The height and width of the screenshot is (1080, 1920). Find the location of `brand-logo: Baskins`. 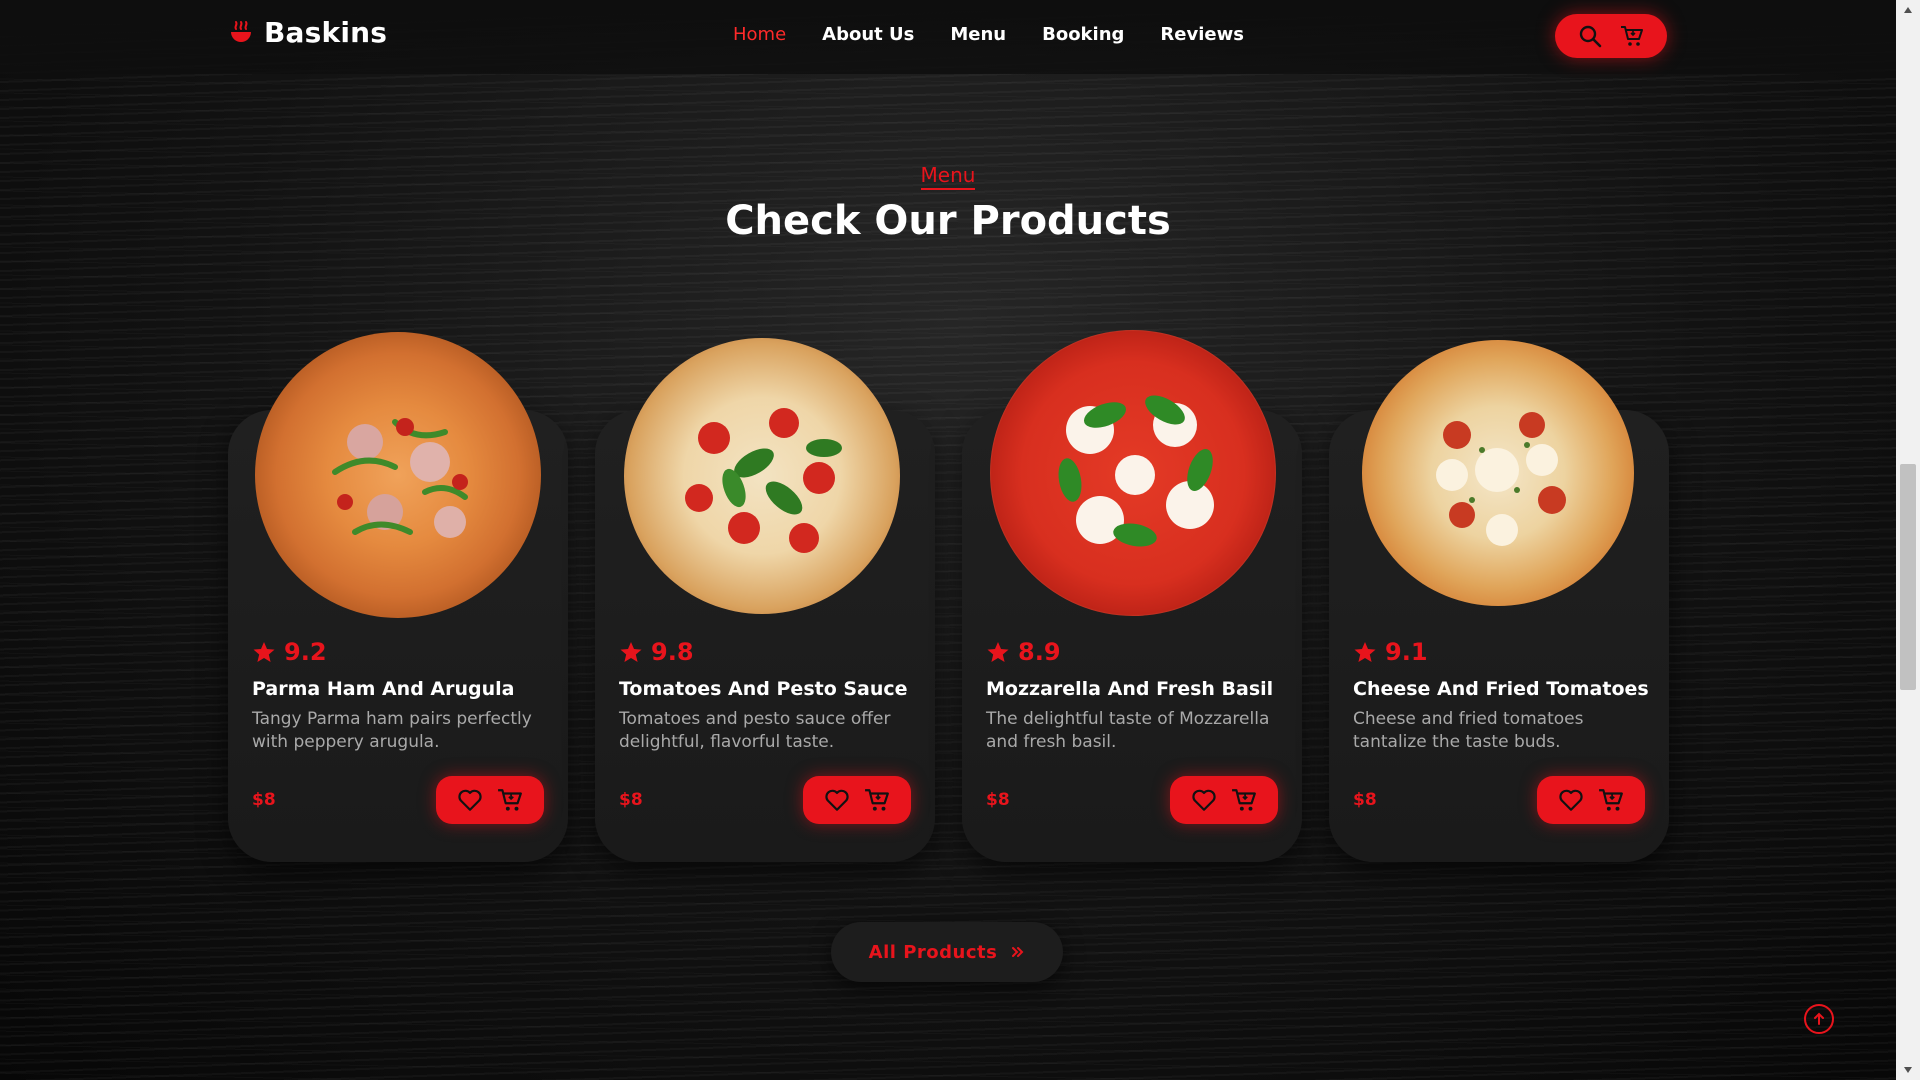

brand-logo: Baskins is located at coordinates (307, 32).